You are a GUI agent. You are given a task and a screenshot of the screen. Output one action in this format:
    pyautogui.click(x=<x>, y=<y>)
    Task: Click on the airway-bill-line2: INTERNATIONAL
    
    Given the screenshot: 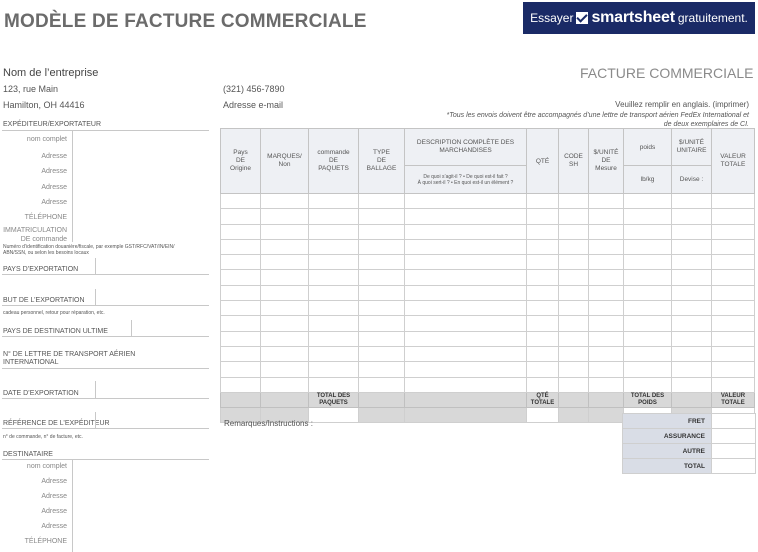 What is the action you would take?
    pyautogui.click(x=31, y=362)
    